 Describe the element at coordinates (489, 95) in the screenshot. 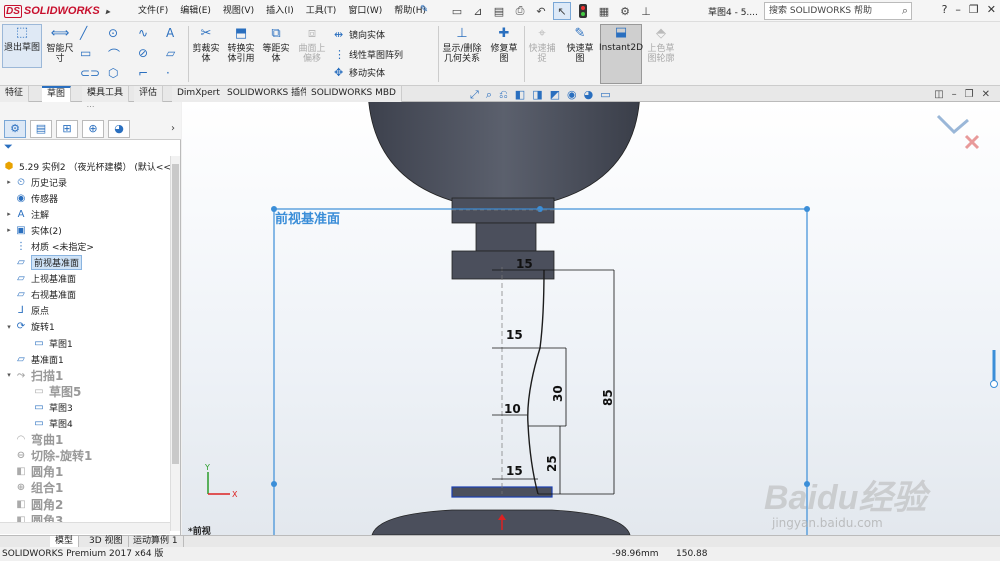

I see `zoom-area-icon: ⌕` at that location.